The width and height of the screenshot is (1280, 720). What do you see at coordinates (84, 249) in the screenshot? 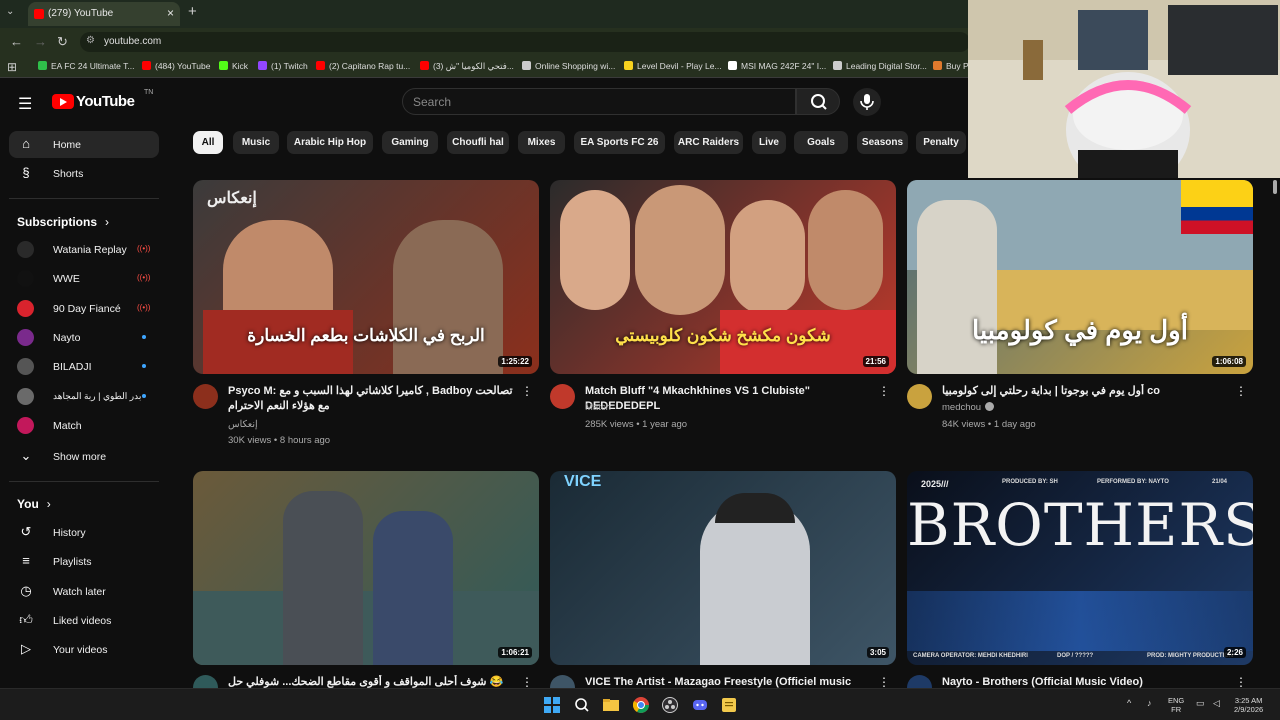
I see `sidebar-item-subscription: Watania Replay ((•))` at bounding box center [84, 249].